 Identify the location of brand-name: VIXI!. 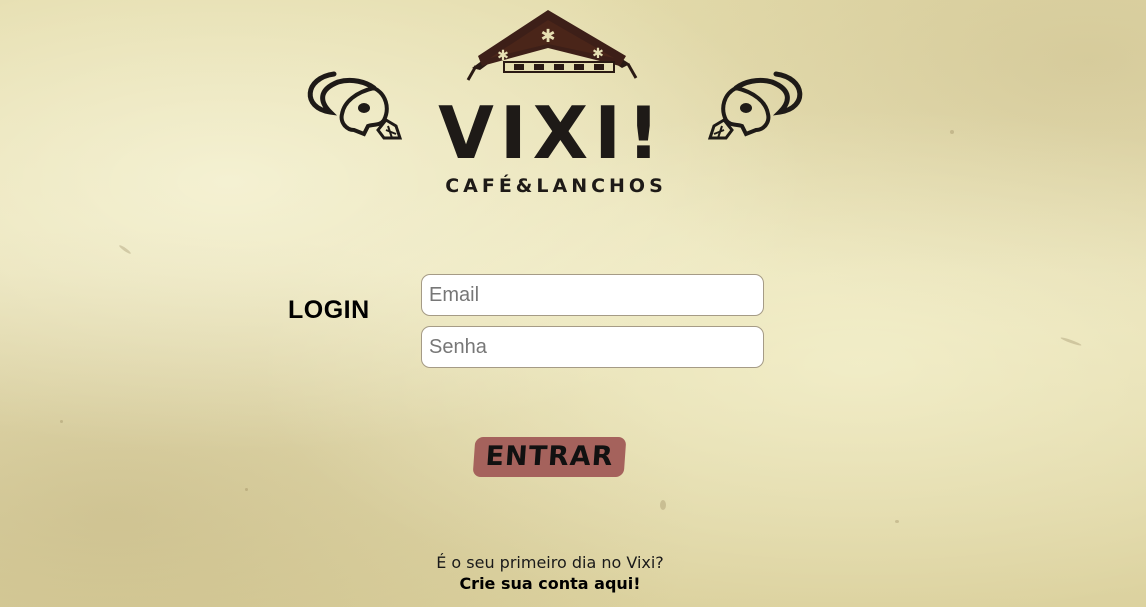
(552, 133).